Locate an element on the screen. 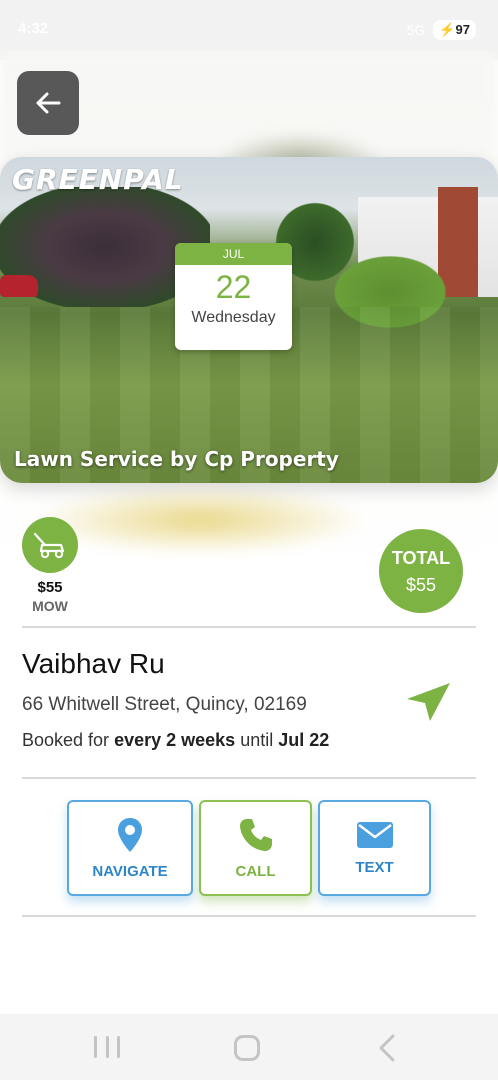 This screenshot has height=1080, width=498. booking-schedule: Booked for every 2 weeks until Jul 22 is located at coordinates (175, 740).